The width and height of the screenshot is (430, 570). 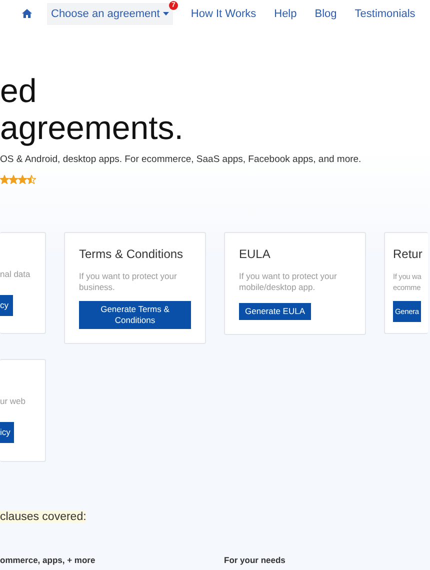 I want to click on card-description: nal data, so click(x=16, y=275).